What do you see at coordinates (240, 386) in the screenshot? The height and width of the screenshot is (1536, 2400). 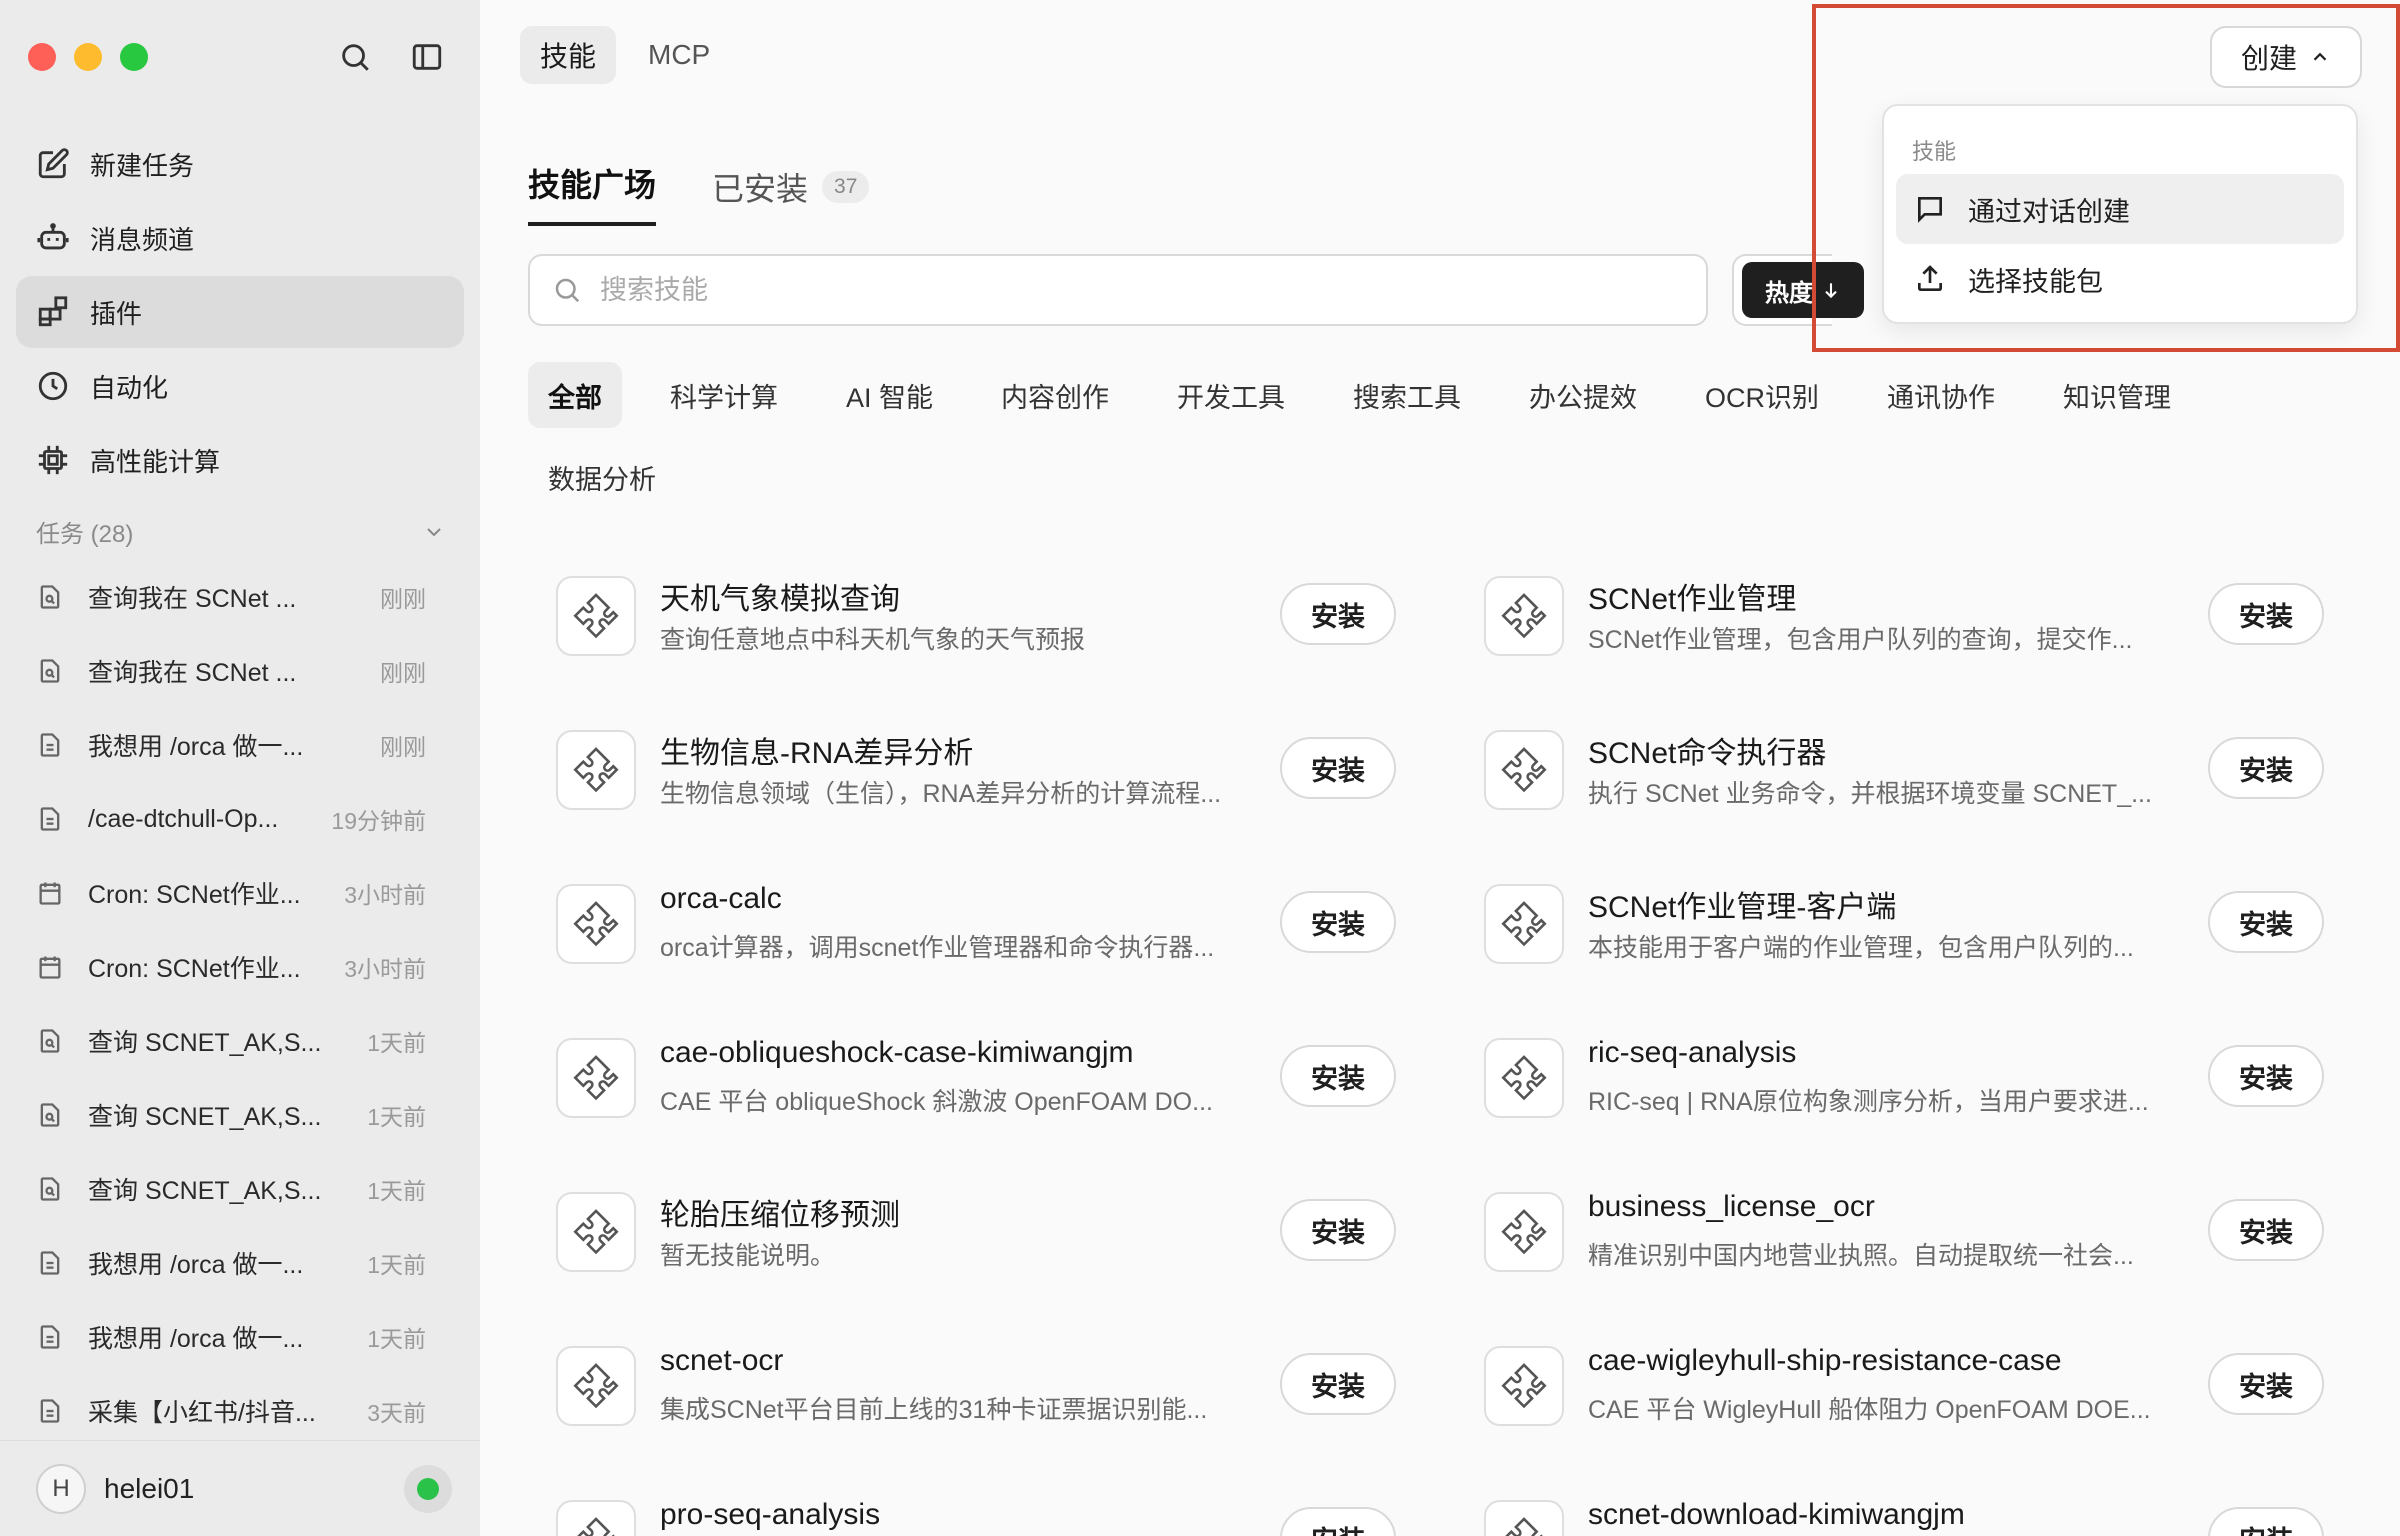 I see `sidebar-item-automation: 自动化` at bounding box center [240, 386].